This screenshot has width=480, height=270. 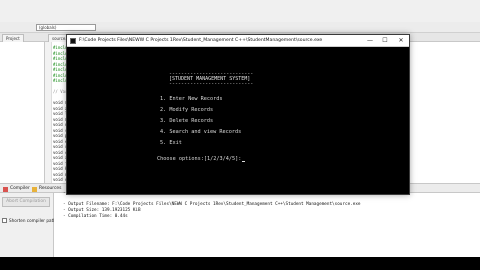 What do you see at coordinates (201, 132) in the screenshot?
I see `menu-item-search-records: 4. Search and view Records` at bounding box center [201, 132].